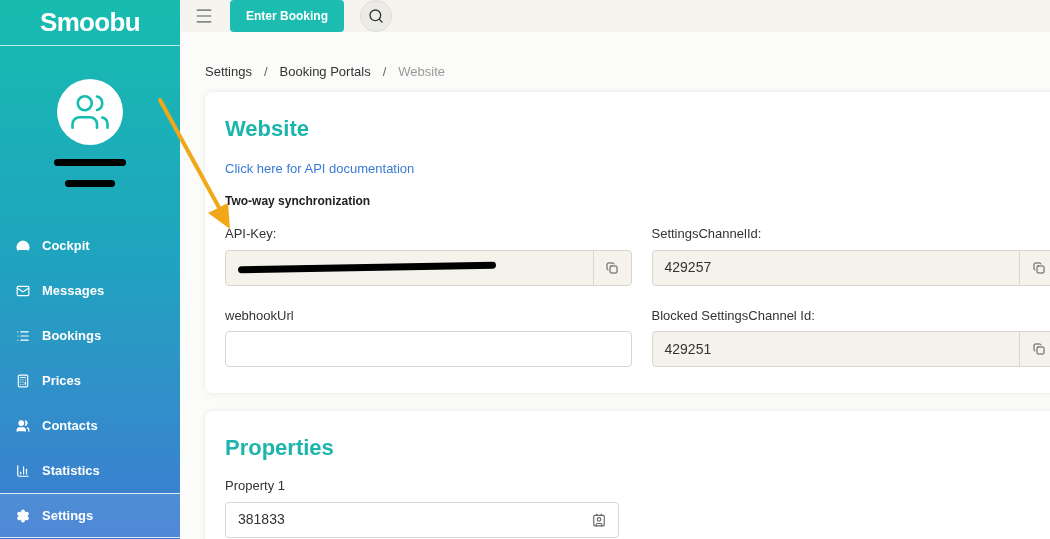 The width and height of the screenshot is (1050, 539). What do you see at coordinates (90, 515) in the screenshot?
I see `sidebar-item: Settings` at bounding box center [90, 515].